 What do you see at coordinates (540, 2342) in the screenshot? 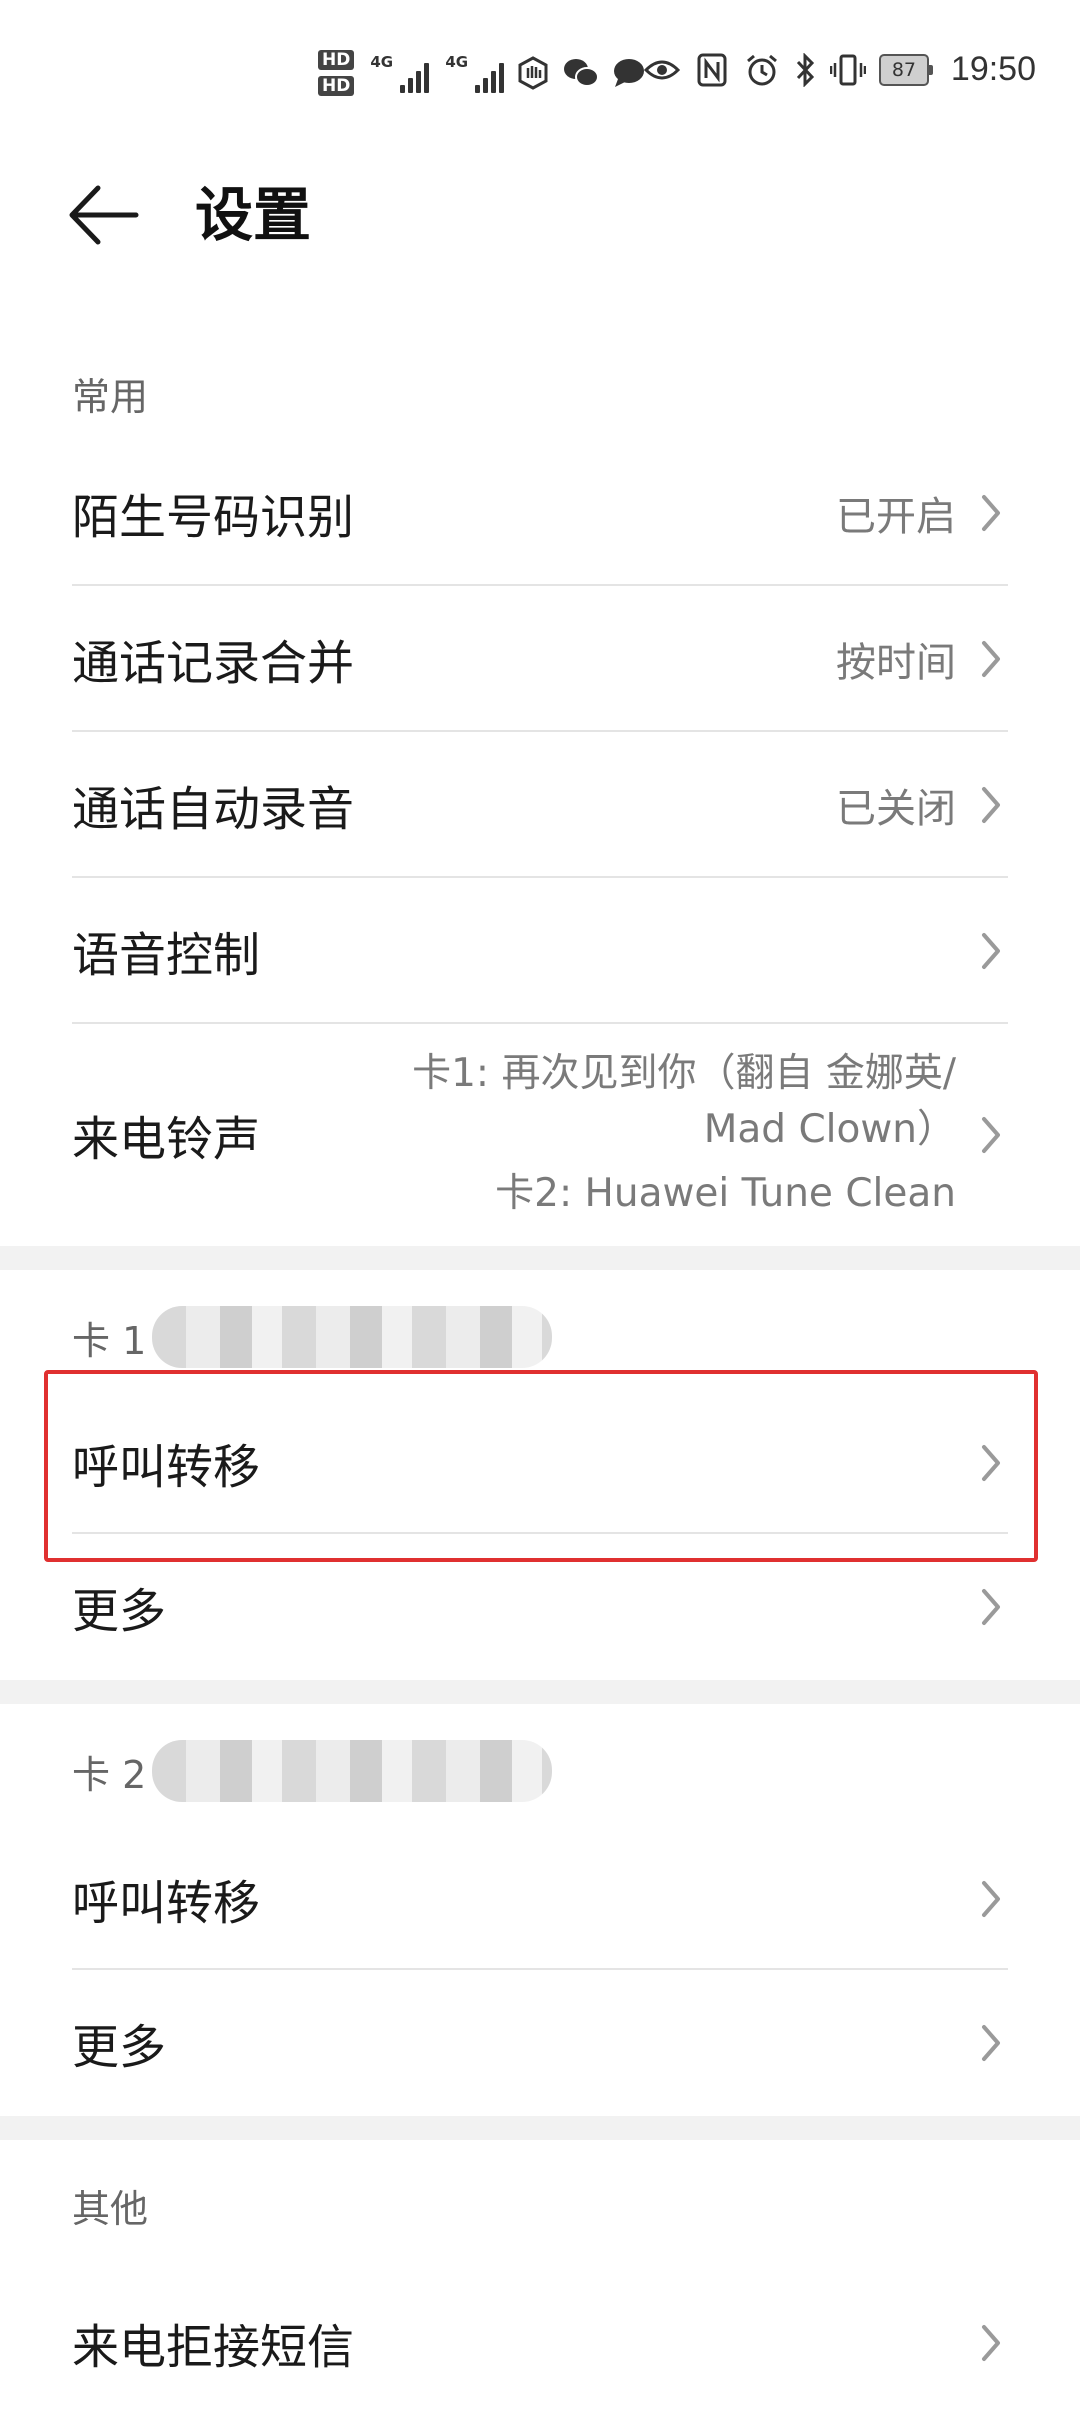
I see `row-reject-sms: 来电拒接短信` at bounding box center [540, 2342].